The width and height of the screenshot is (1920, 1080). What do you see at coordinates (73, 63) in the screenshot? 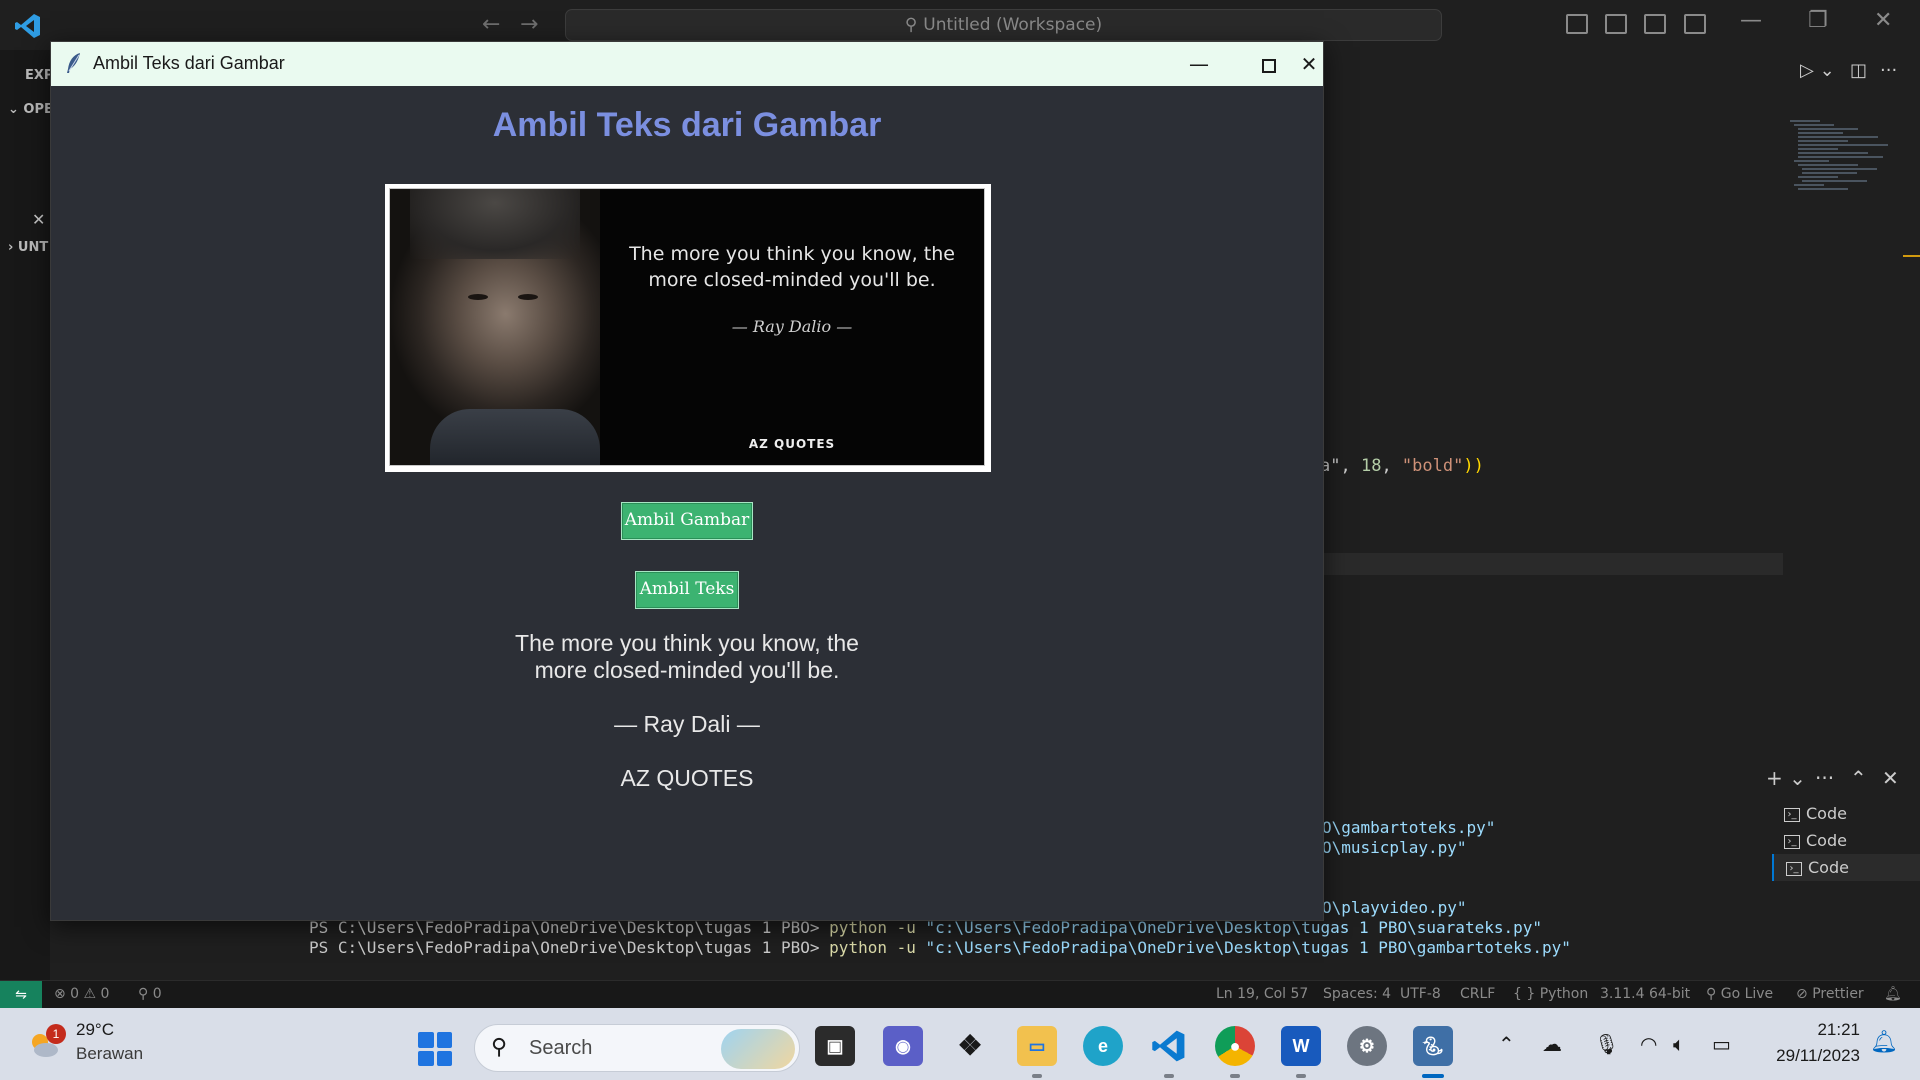
I see `feather-icon` at bounding box center [73, 63].